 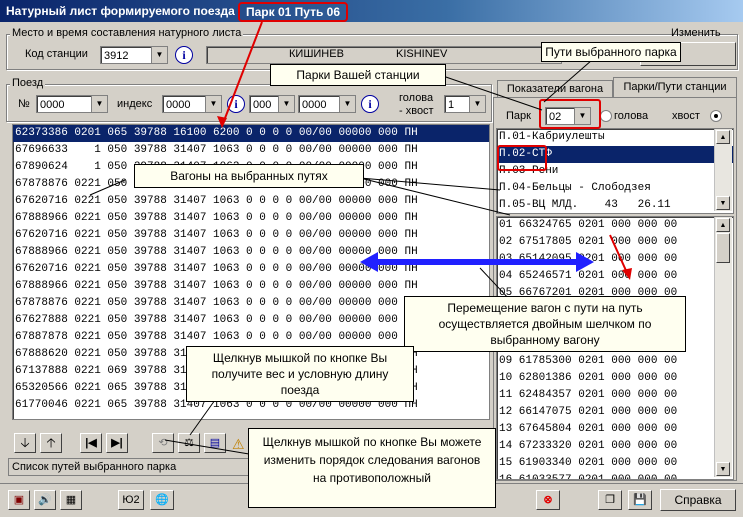 I want to click on callout-text: Вагоны на выбранных путях, so click(x=249, y=176).